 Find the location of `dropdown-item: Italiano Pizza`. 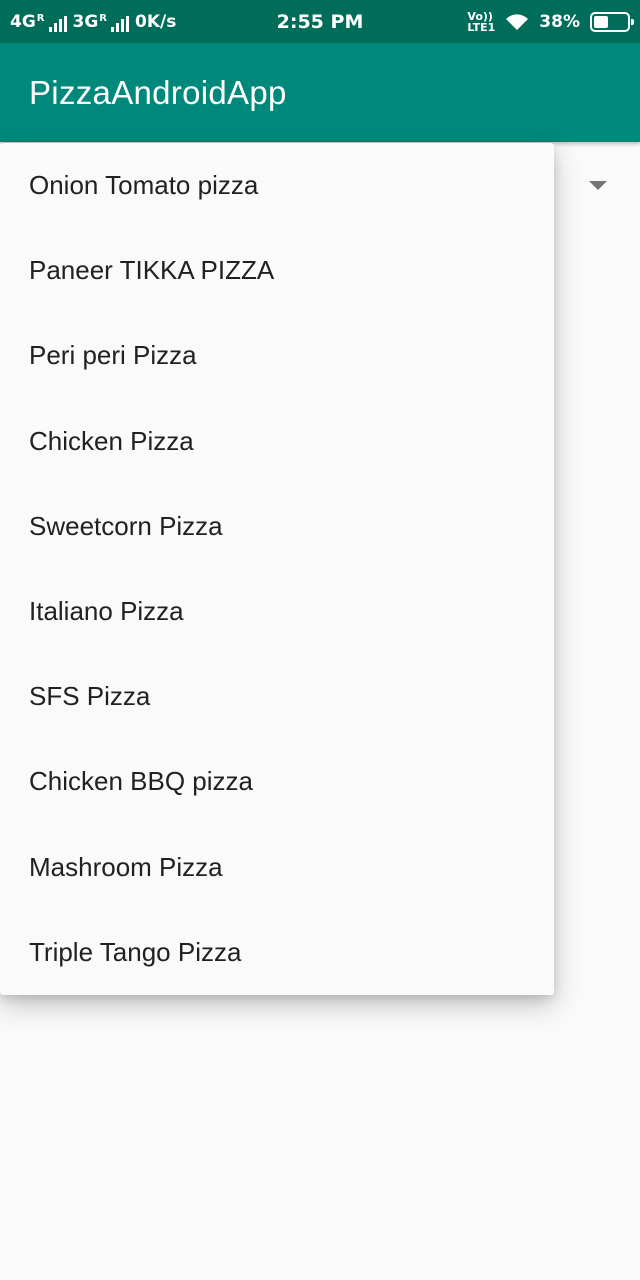

dropdown-item: Italiano Pizza is located at coordinates (277, 611).